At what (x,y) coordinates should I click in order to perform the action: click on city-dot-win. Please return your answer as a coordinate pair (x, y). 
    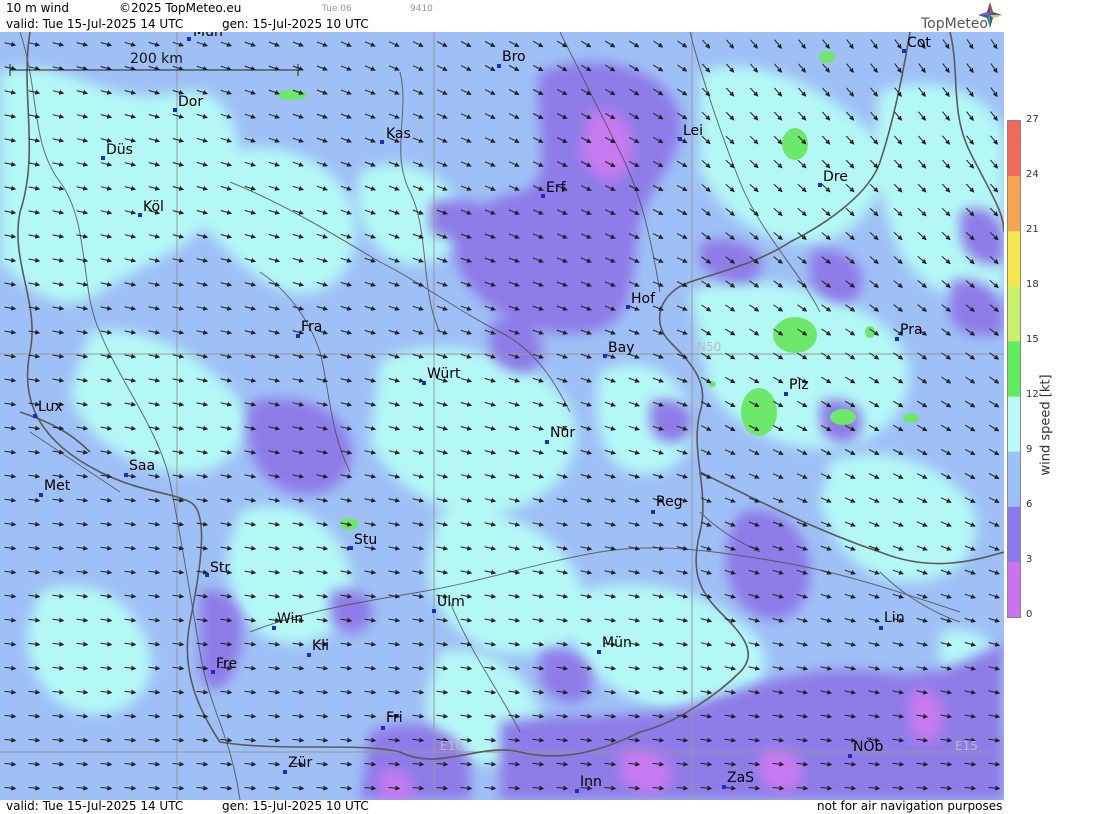
    Looking at the image, I should click on (274, 628).